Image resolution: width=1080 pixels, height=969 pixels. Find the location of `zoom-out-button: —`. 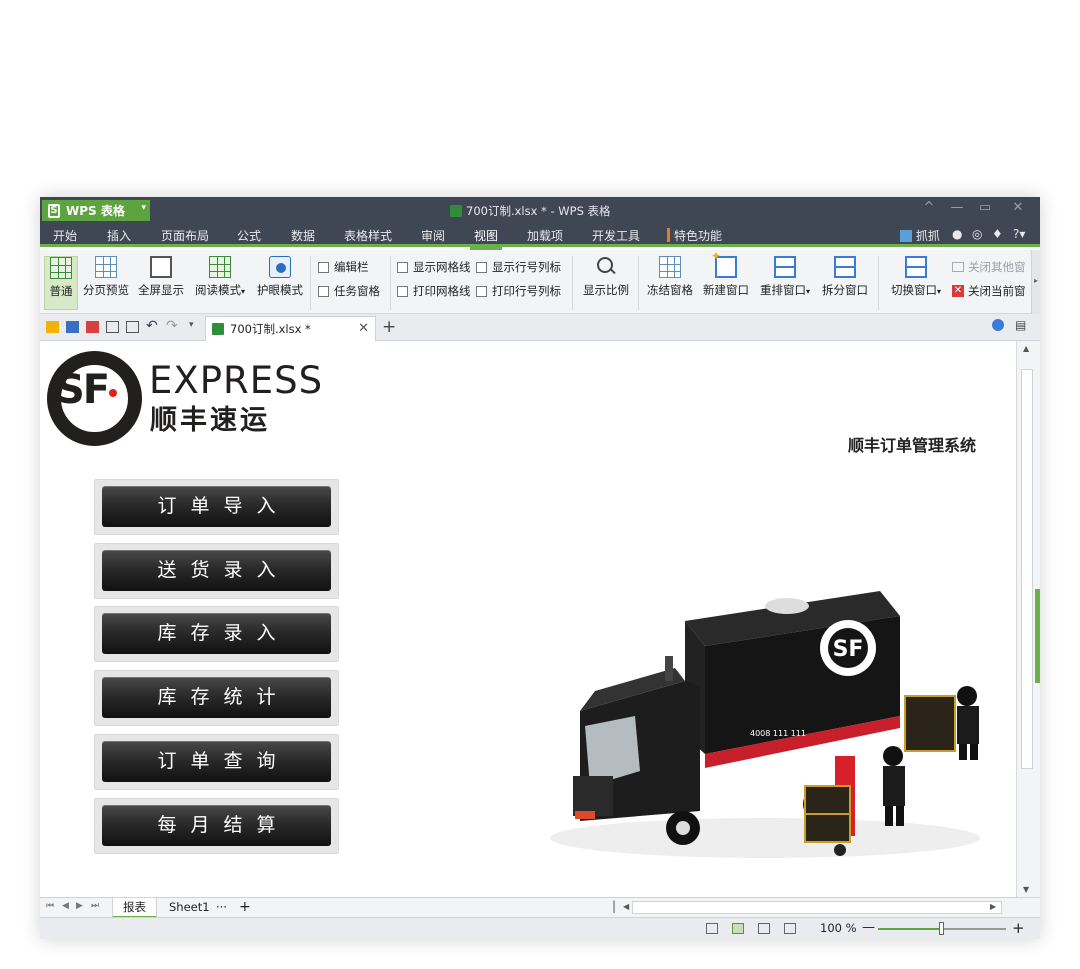

zoom-out-button: — is located at coordinates (868, 927).